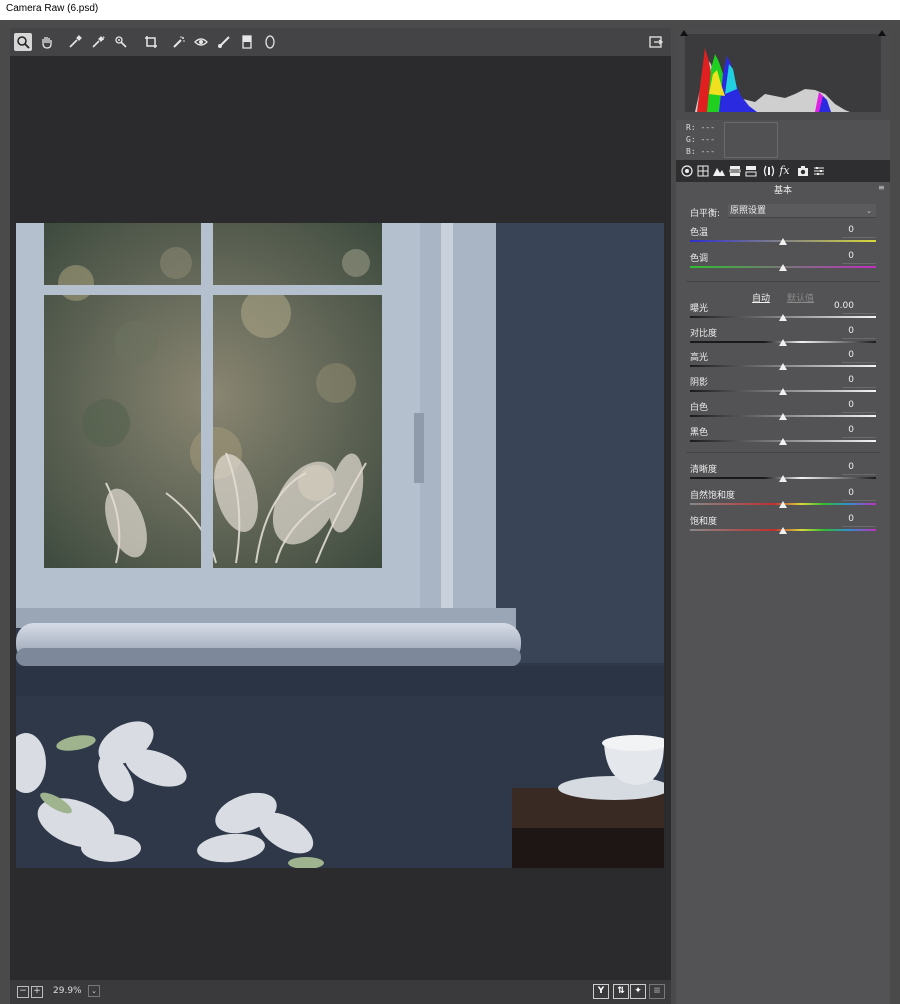 The image size is (900, 1004). Describe the element at coordinates (768, 170) in the screenshot. I see `lens-corrections-tab-icon` at that location.